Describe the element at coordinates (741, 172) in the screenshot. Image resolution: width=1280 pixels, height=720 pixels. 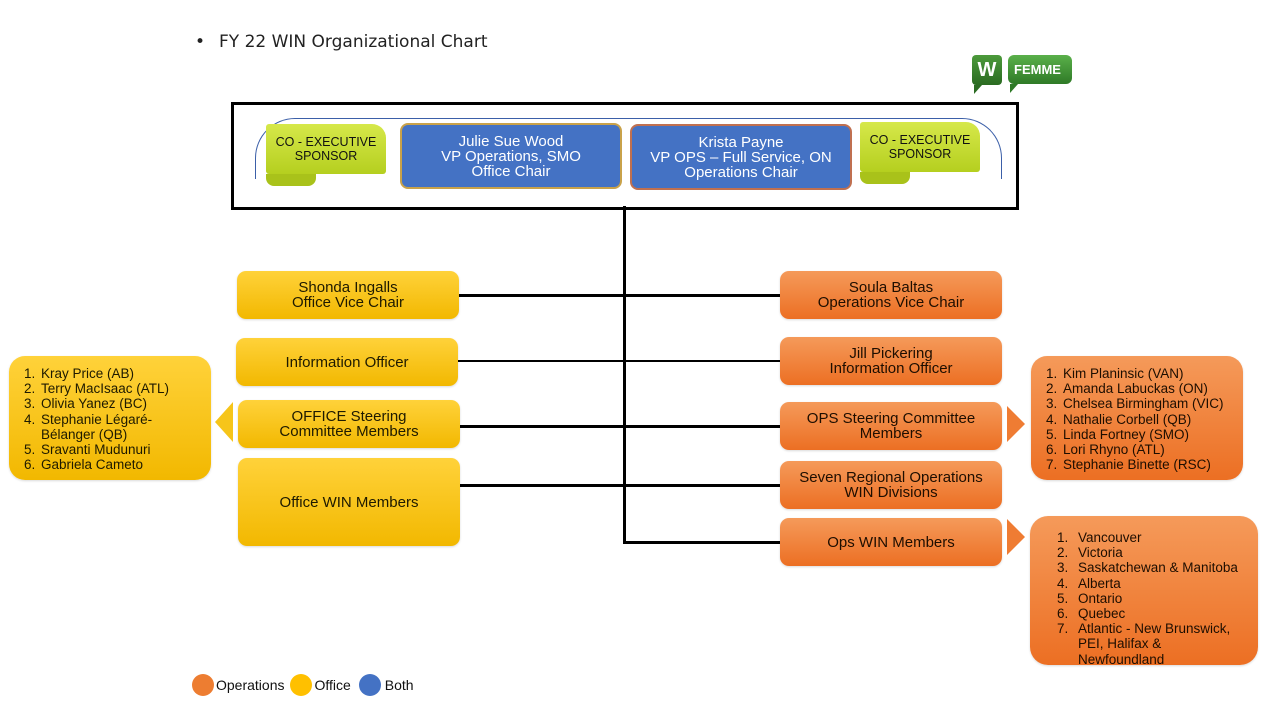
I see `operations-chair-role: Operations Chair` at that location.